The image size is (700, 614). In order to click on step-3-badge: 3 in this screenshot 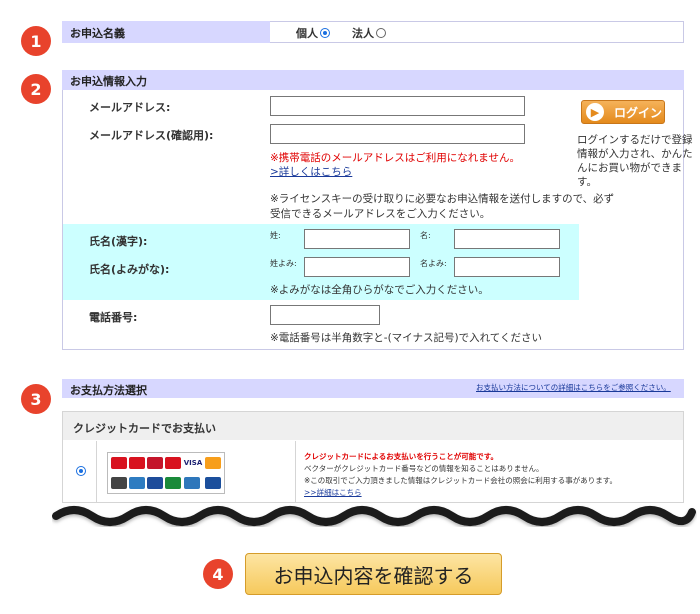, I will do `click(36, 399)`.